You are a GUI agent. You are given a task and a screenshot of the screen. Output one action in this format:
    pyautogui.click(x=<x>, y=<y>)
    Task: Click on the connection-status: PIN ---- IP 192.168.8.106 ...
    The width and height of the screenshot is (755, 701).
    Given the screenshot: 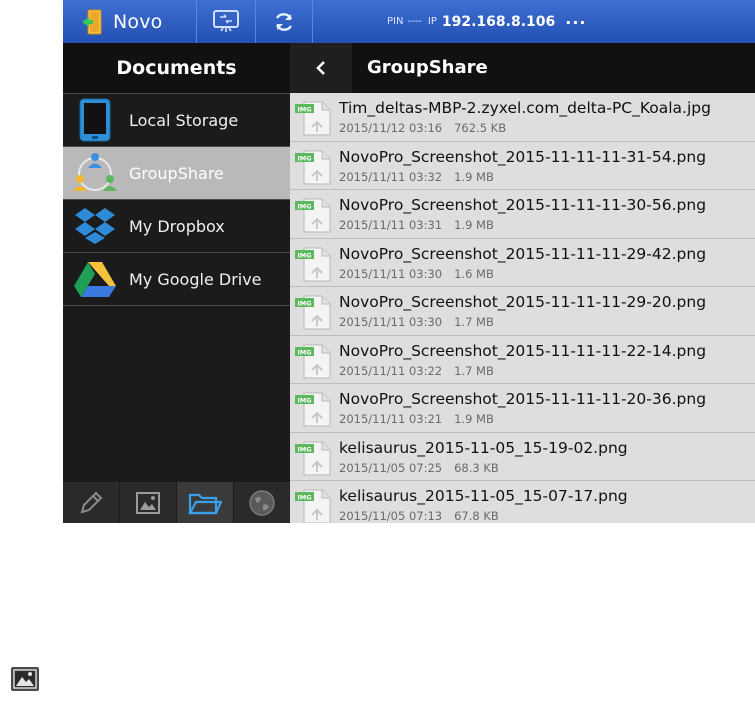 What is the action you would take?
    pyautogui.click(x=534, y=21)
    